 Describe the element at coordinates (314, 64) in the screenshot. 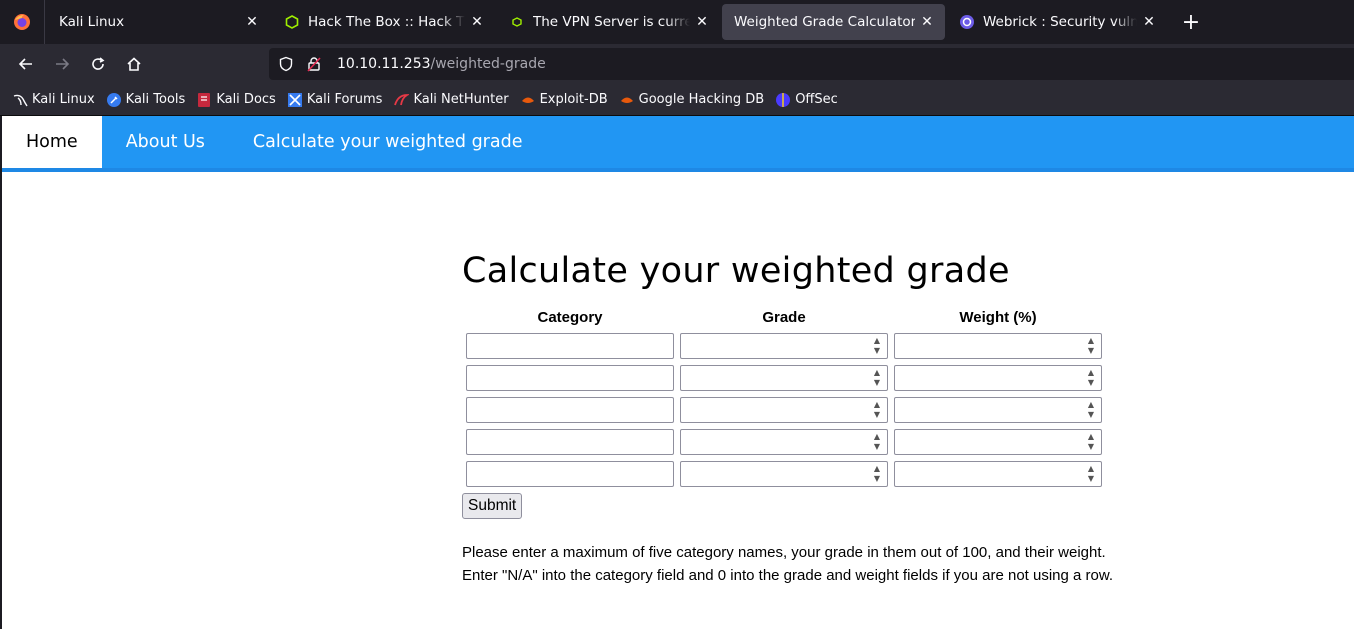

I see `insecure-lock-icon` at that location.